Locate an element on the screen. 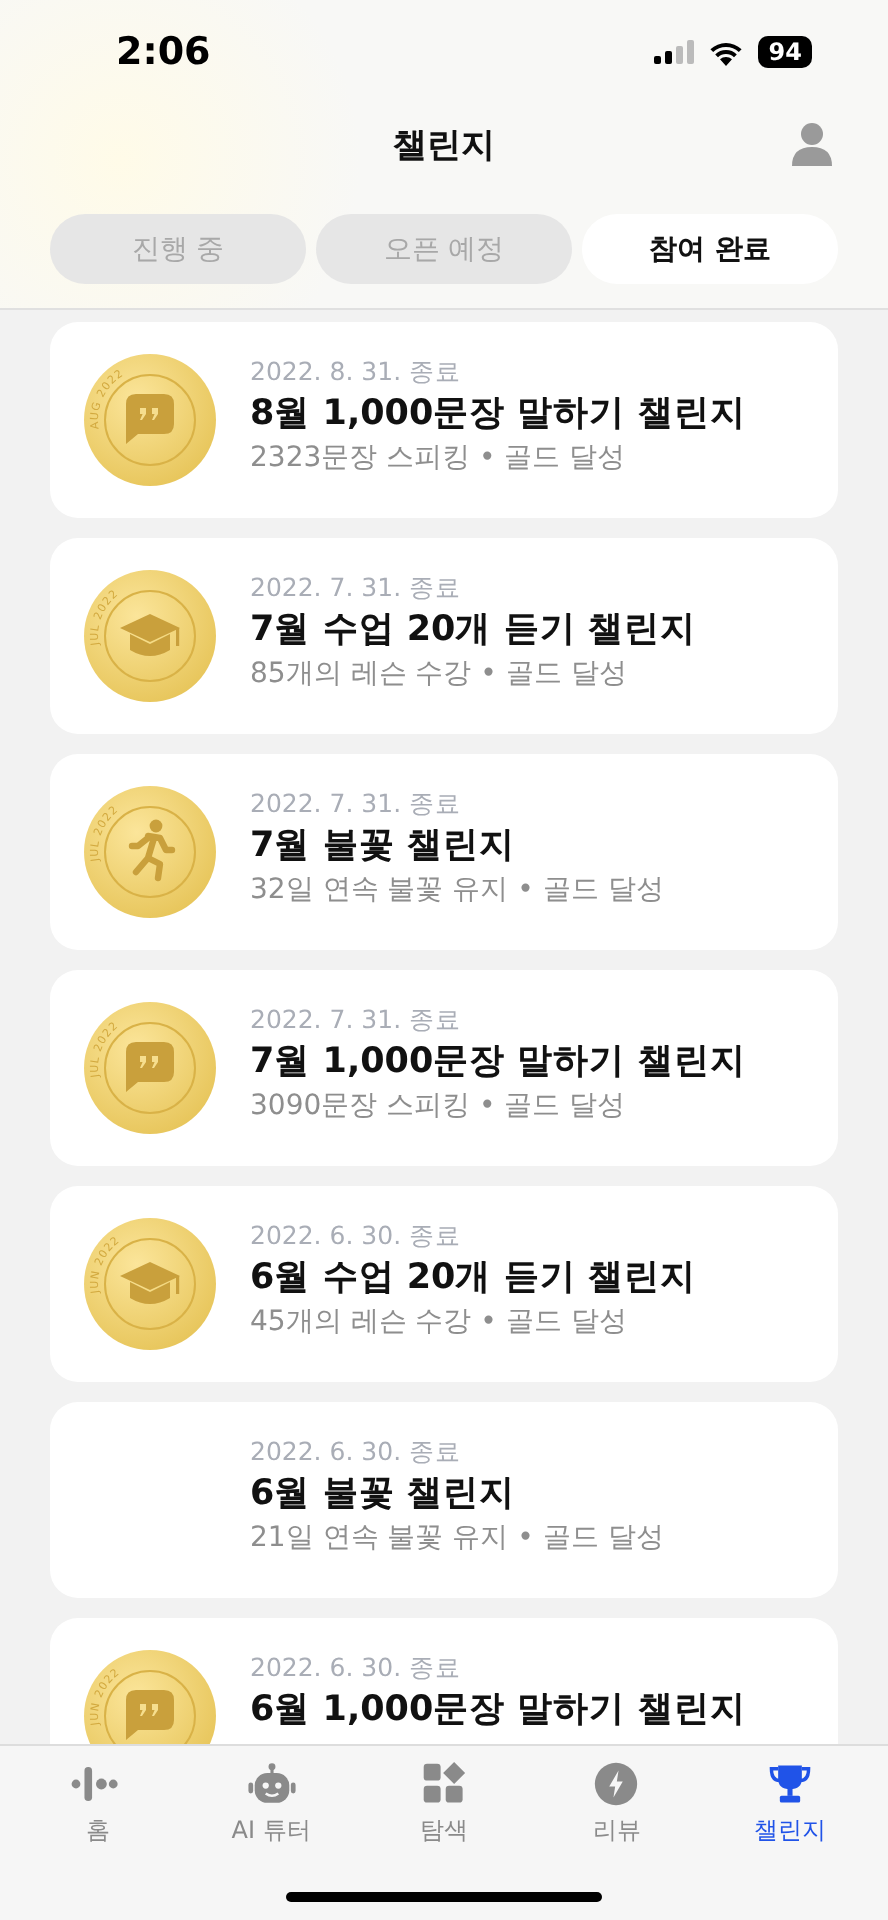 The image size is (888, 1920). challenge-title: 6월 수업 20개 듣기 챌린지 is located at coordinates (473, 1278).